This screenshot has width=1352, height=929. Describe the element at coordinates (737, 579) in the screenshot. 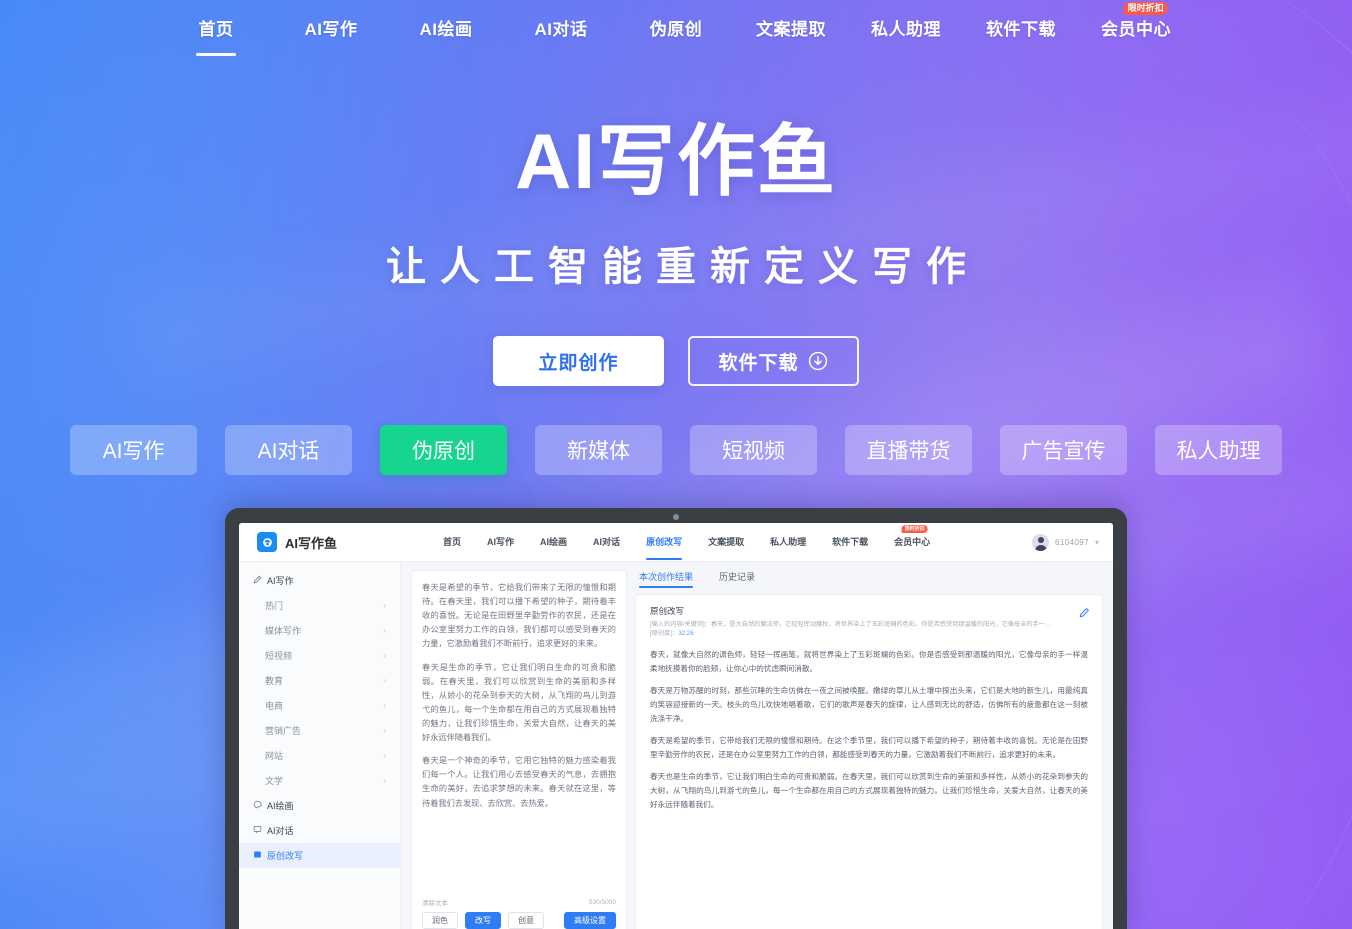

I see `tab-history: 历史记录` at that location.